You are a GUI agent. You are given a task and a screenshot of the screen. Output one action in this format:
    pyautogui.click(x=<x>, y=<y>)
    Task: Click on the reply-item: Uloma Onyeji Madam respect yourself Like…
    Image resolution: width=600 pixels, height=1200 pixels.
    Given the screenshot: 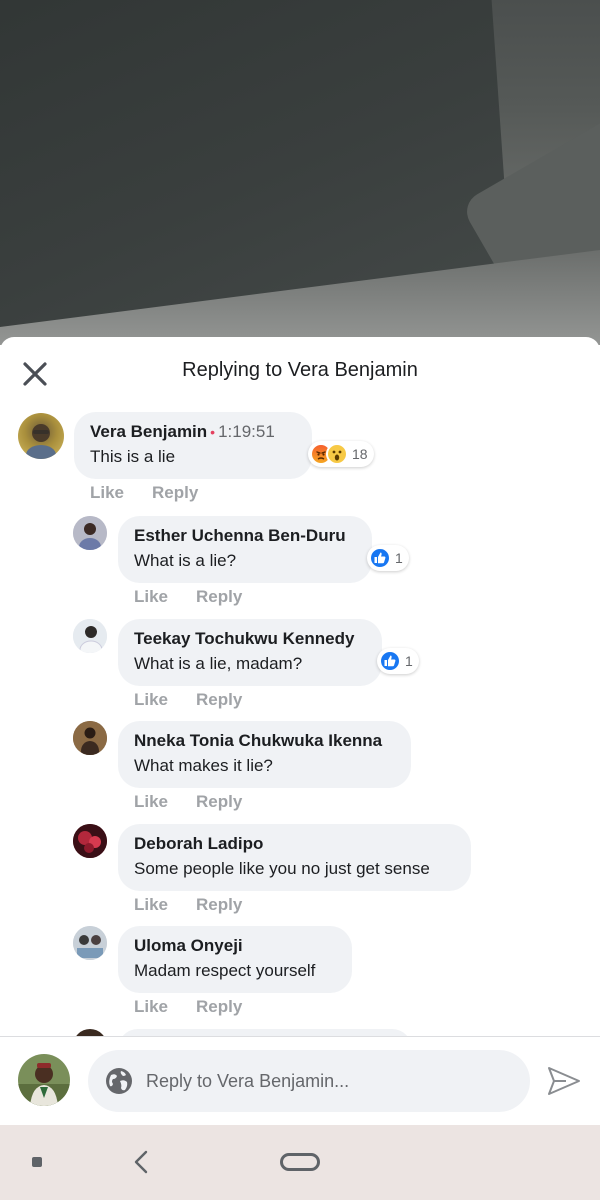 What is the action you would take?
    pyautogui.click(x=300, y=967)
    